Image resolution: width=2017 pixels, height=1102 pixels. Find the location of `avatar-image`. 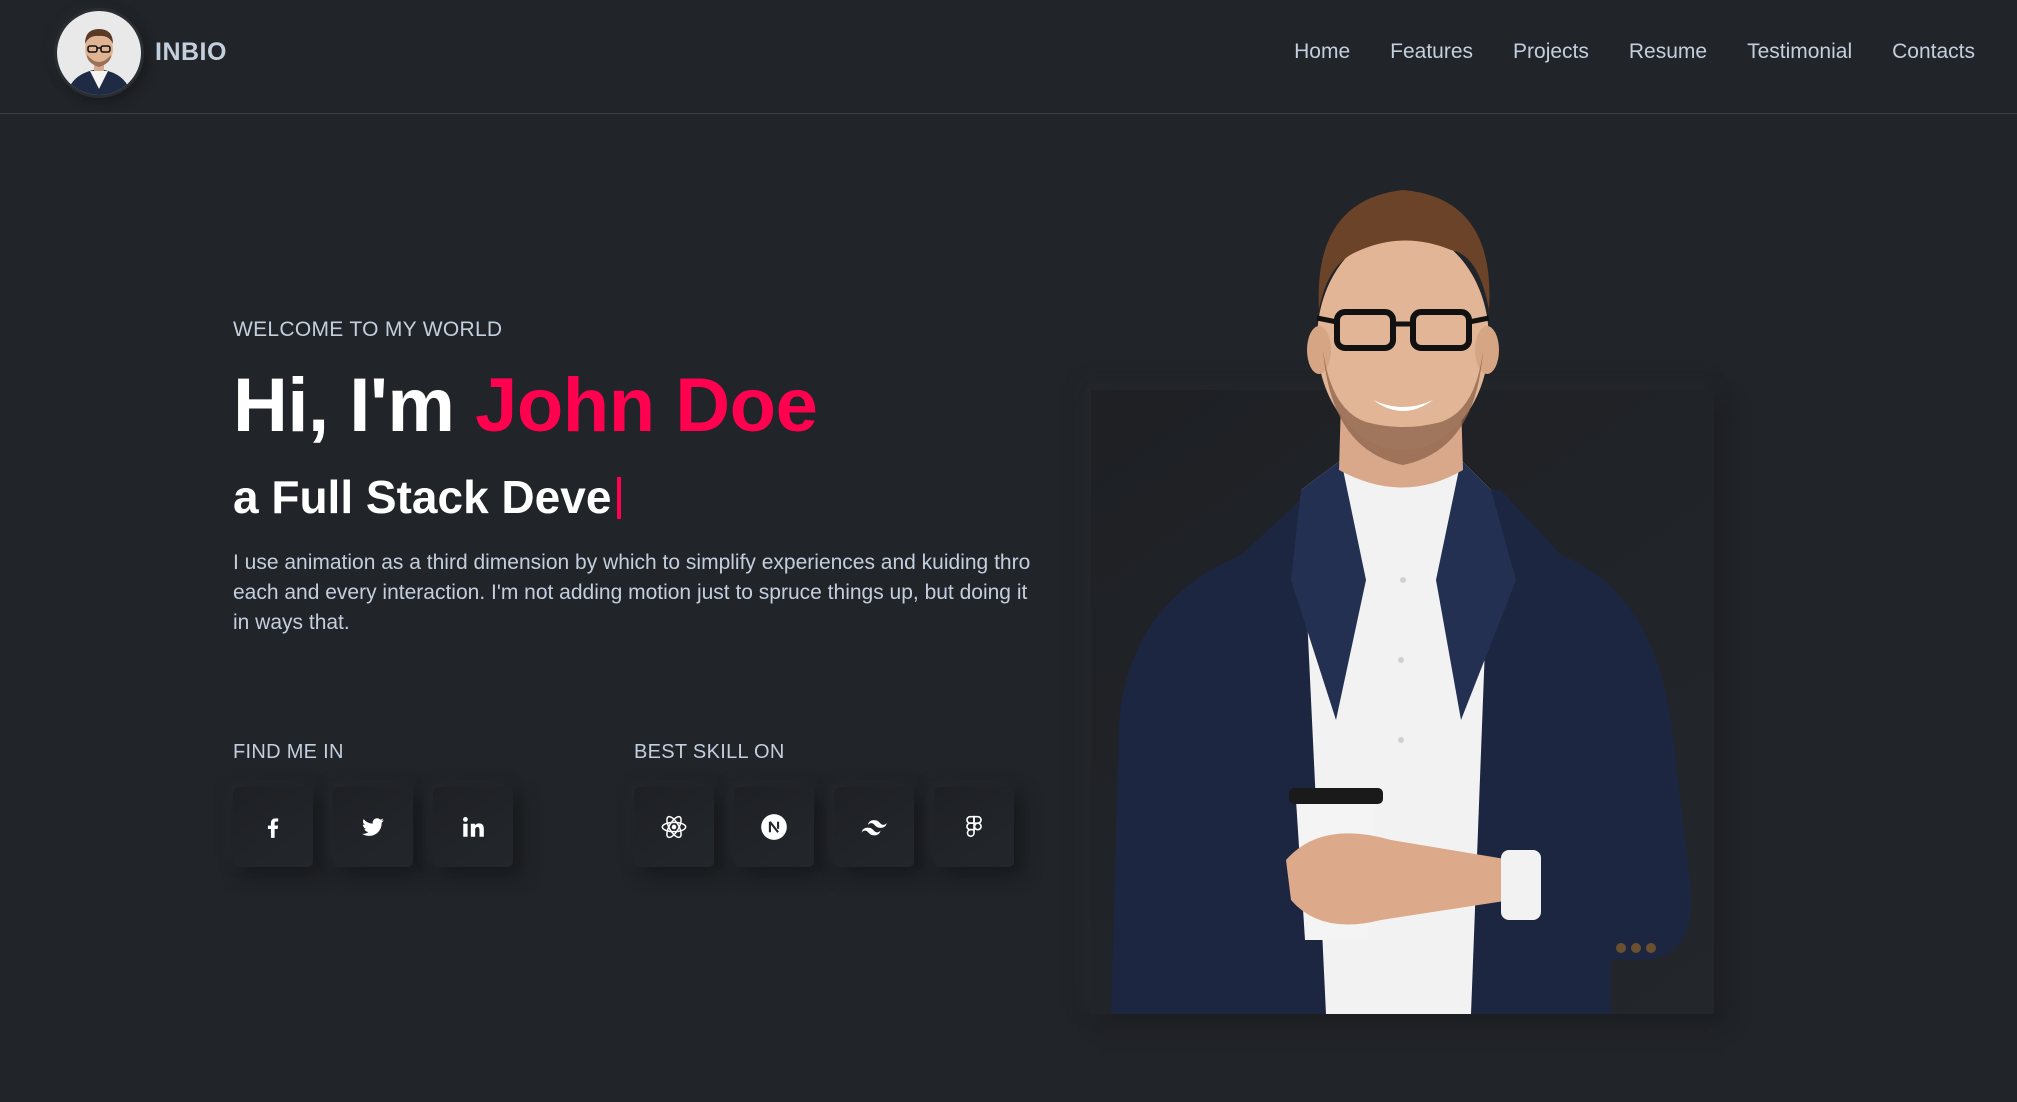

avatar-image is located at coordinates (99, 53).